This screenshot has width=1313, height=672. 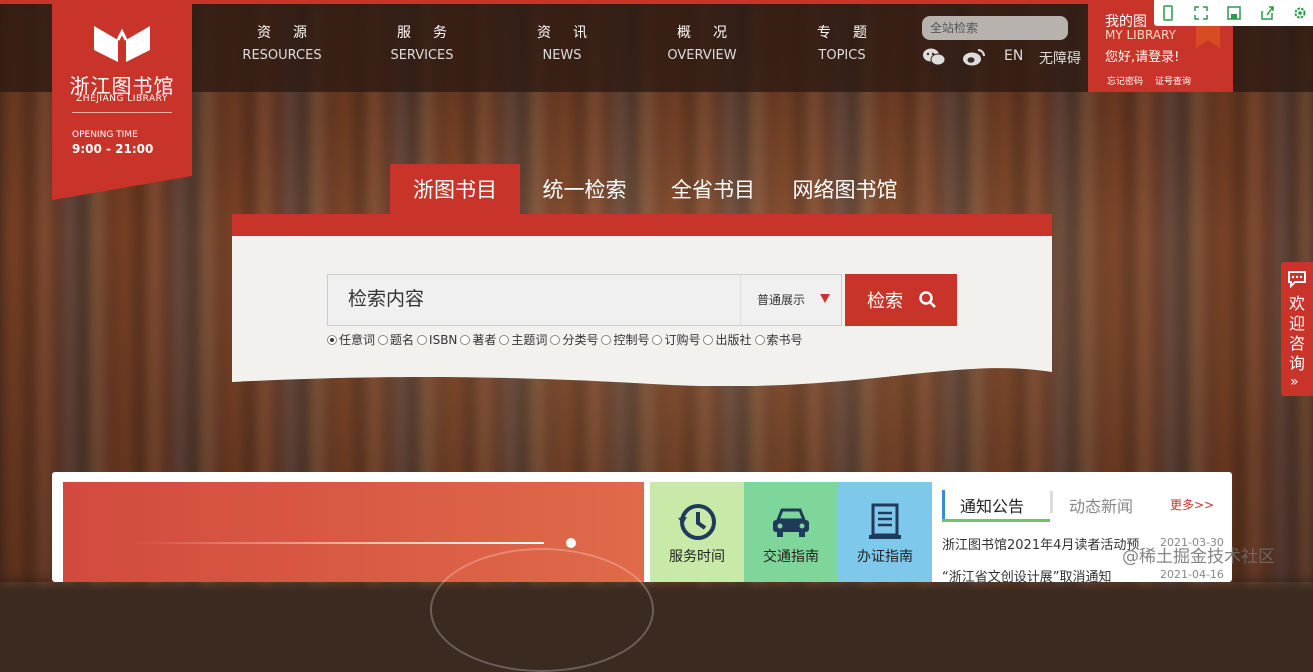 I want to click on radio-label: 控制号, so click(x=631, y=340).